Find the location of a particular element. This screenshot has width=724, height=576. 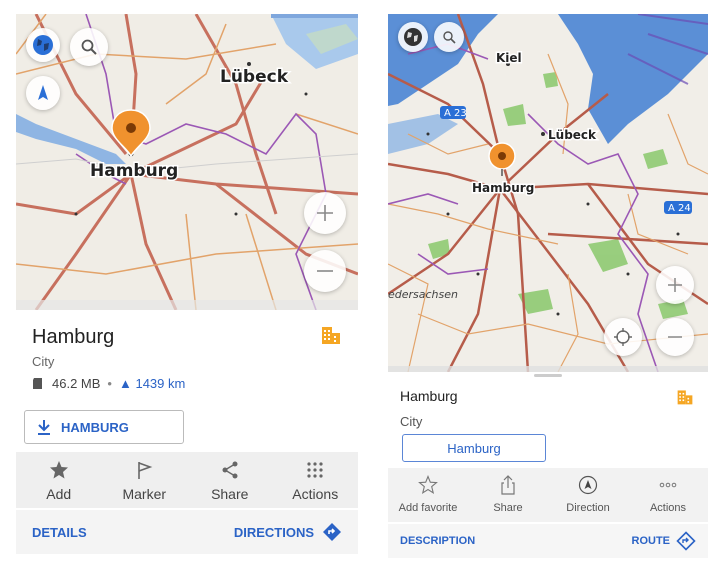

more-dots-icon is located at coordinates (668, 485).